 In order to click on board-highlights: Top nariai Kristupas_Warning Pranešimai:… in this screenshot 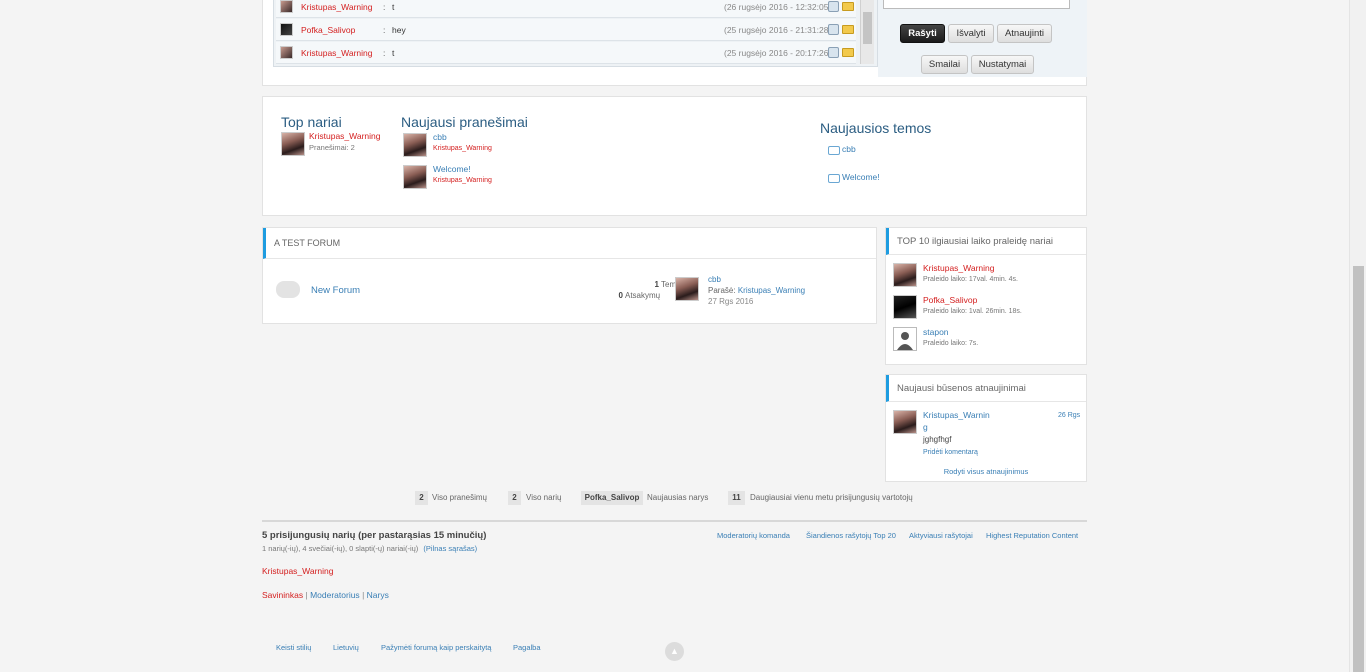, I will do `click(674, 156)`.